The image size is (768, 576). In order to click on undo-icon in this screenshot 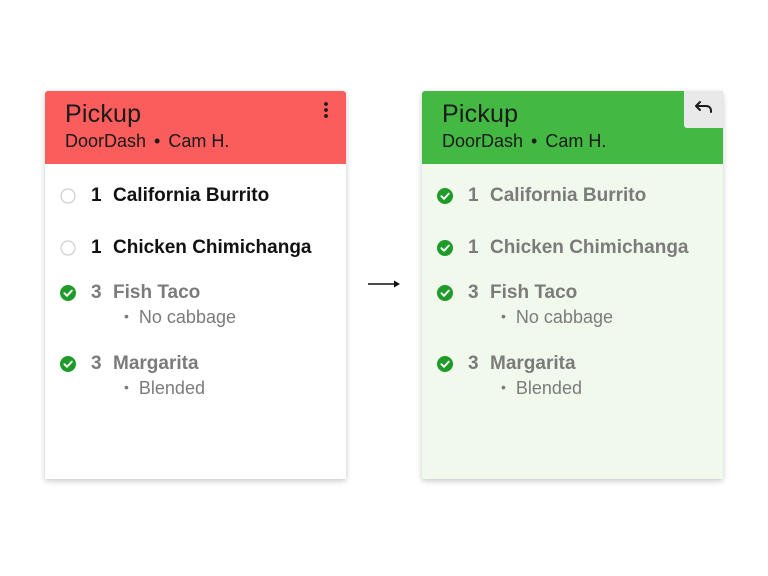, I will do `click(704, 109)`.